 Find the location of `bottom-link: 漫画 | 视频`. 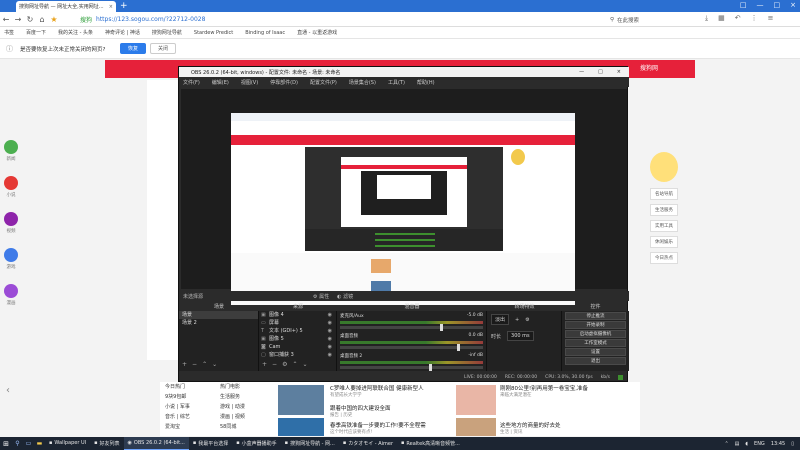

bottom-link: 漫画 | 视频 is located at coordinates (232, 417).